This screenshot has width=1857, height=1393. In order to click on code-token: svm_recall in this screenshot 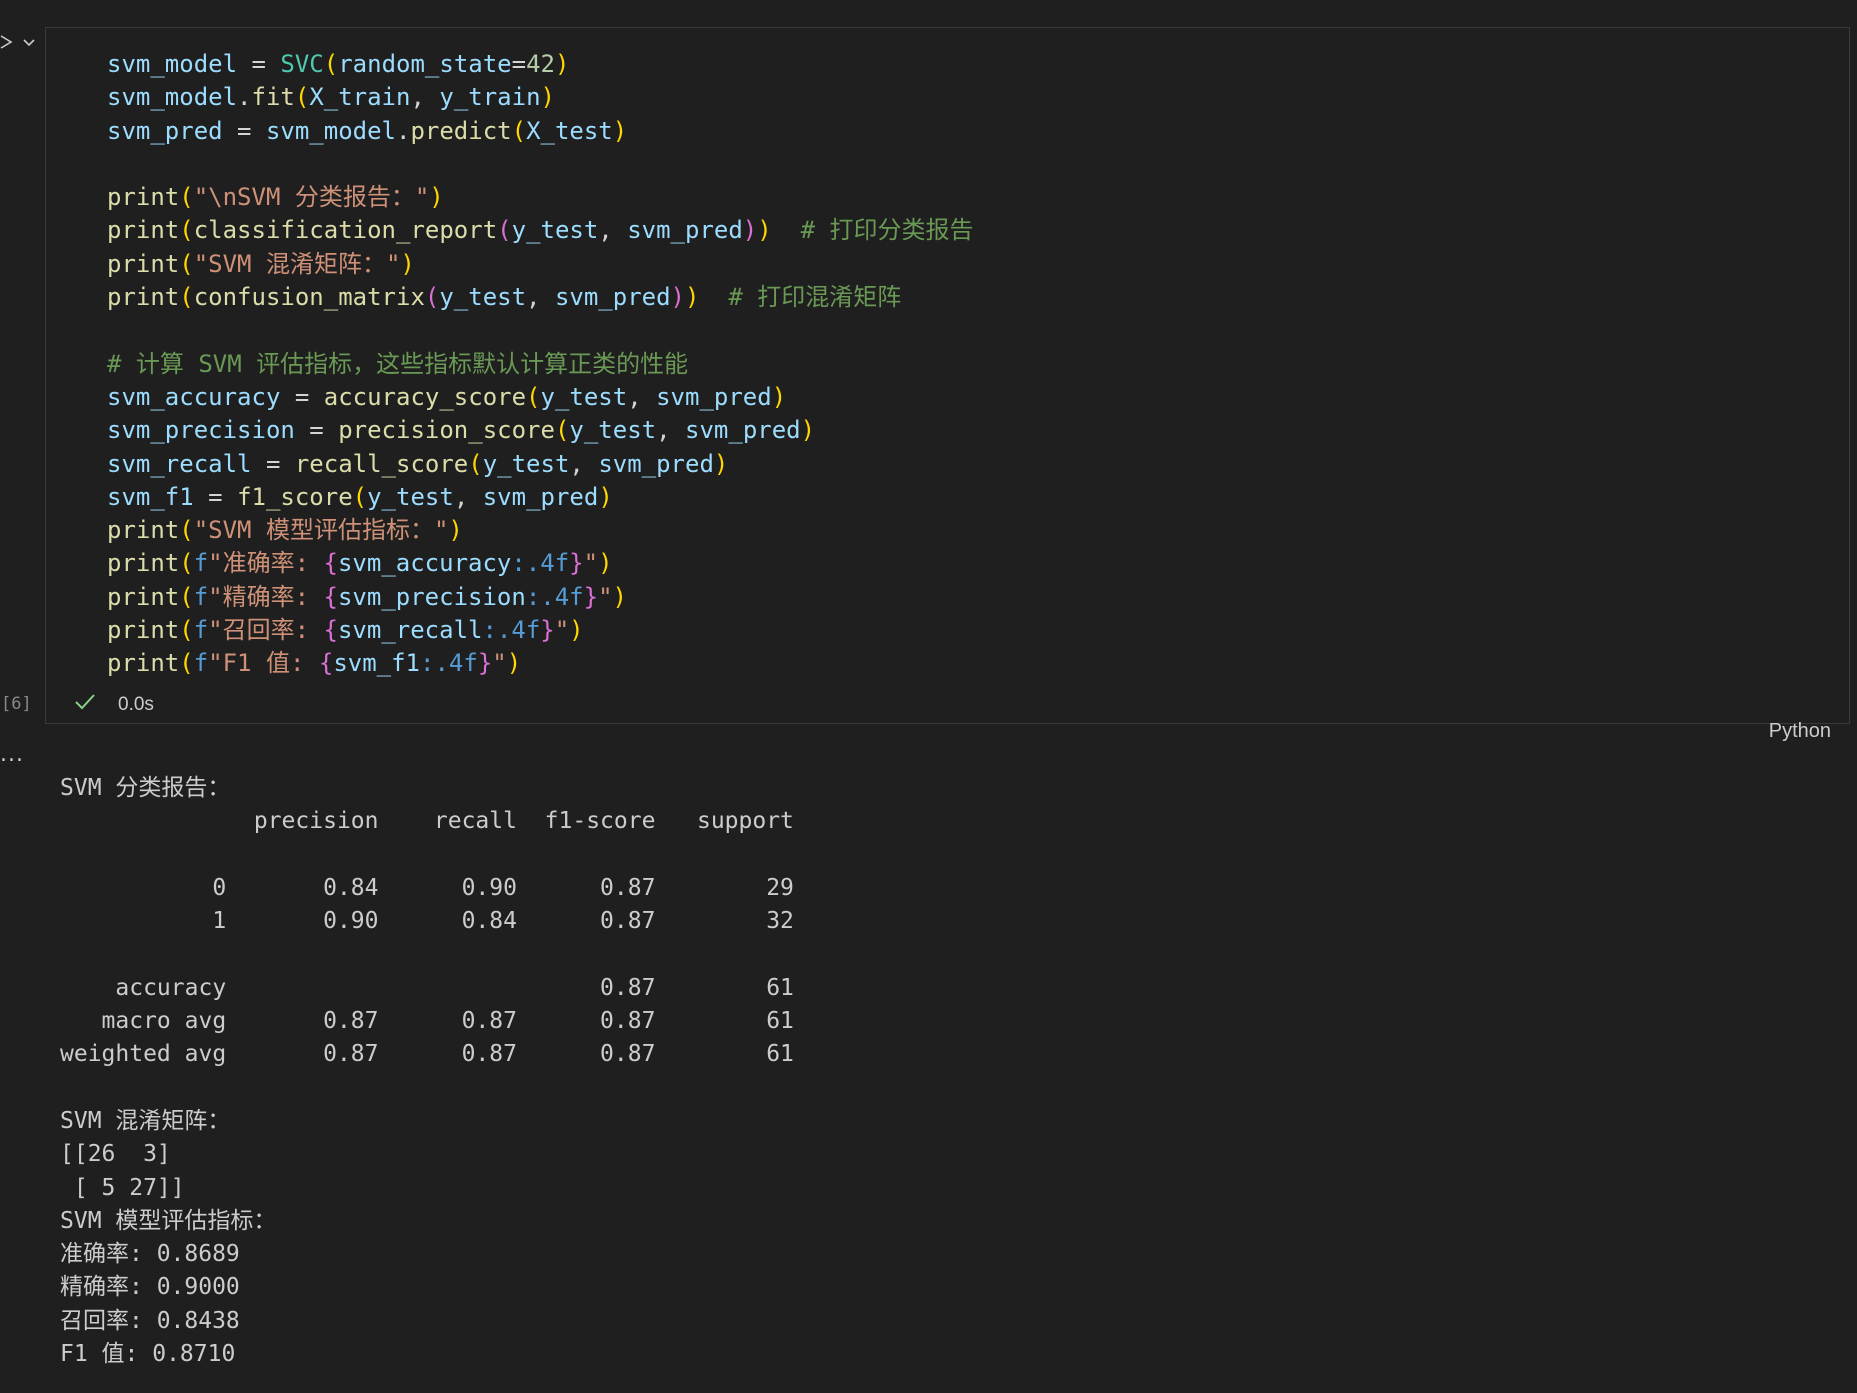, I will do `click(410, 630)`.